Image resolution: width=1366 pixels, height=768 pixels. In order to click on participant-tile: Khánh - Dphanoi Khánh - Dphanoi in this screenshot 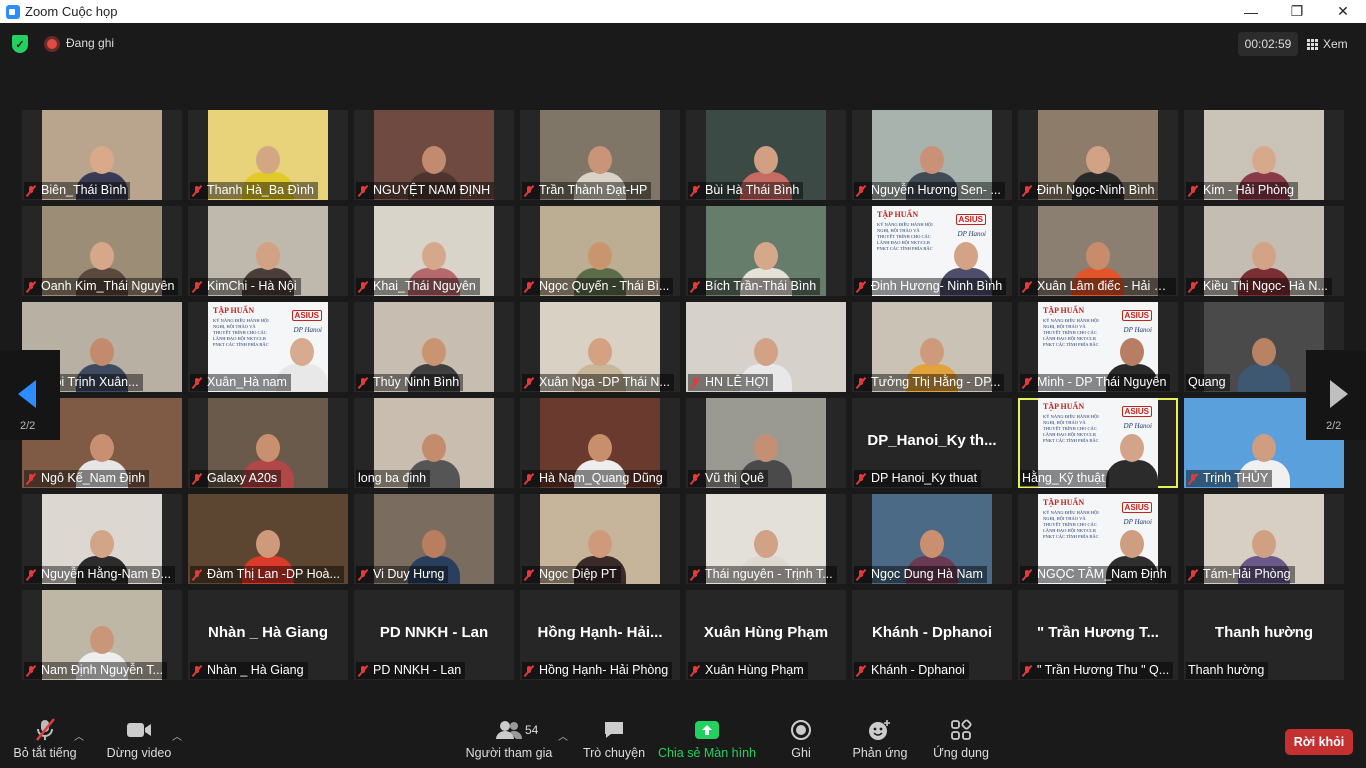, I will do `click(932, 635)`.